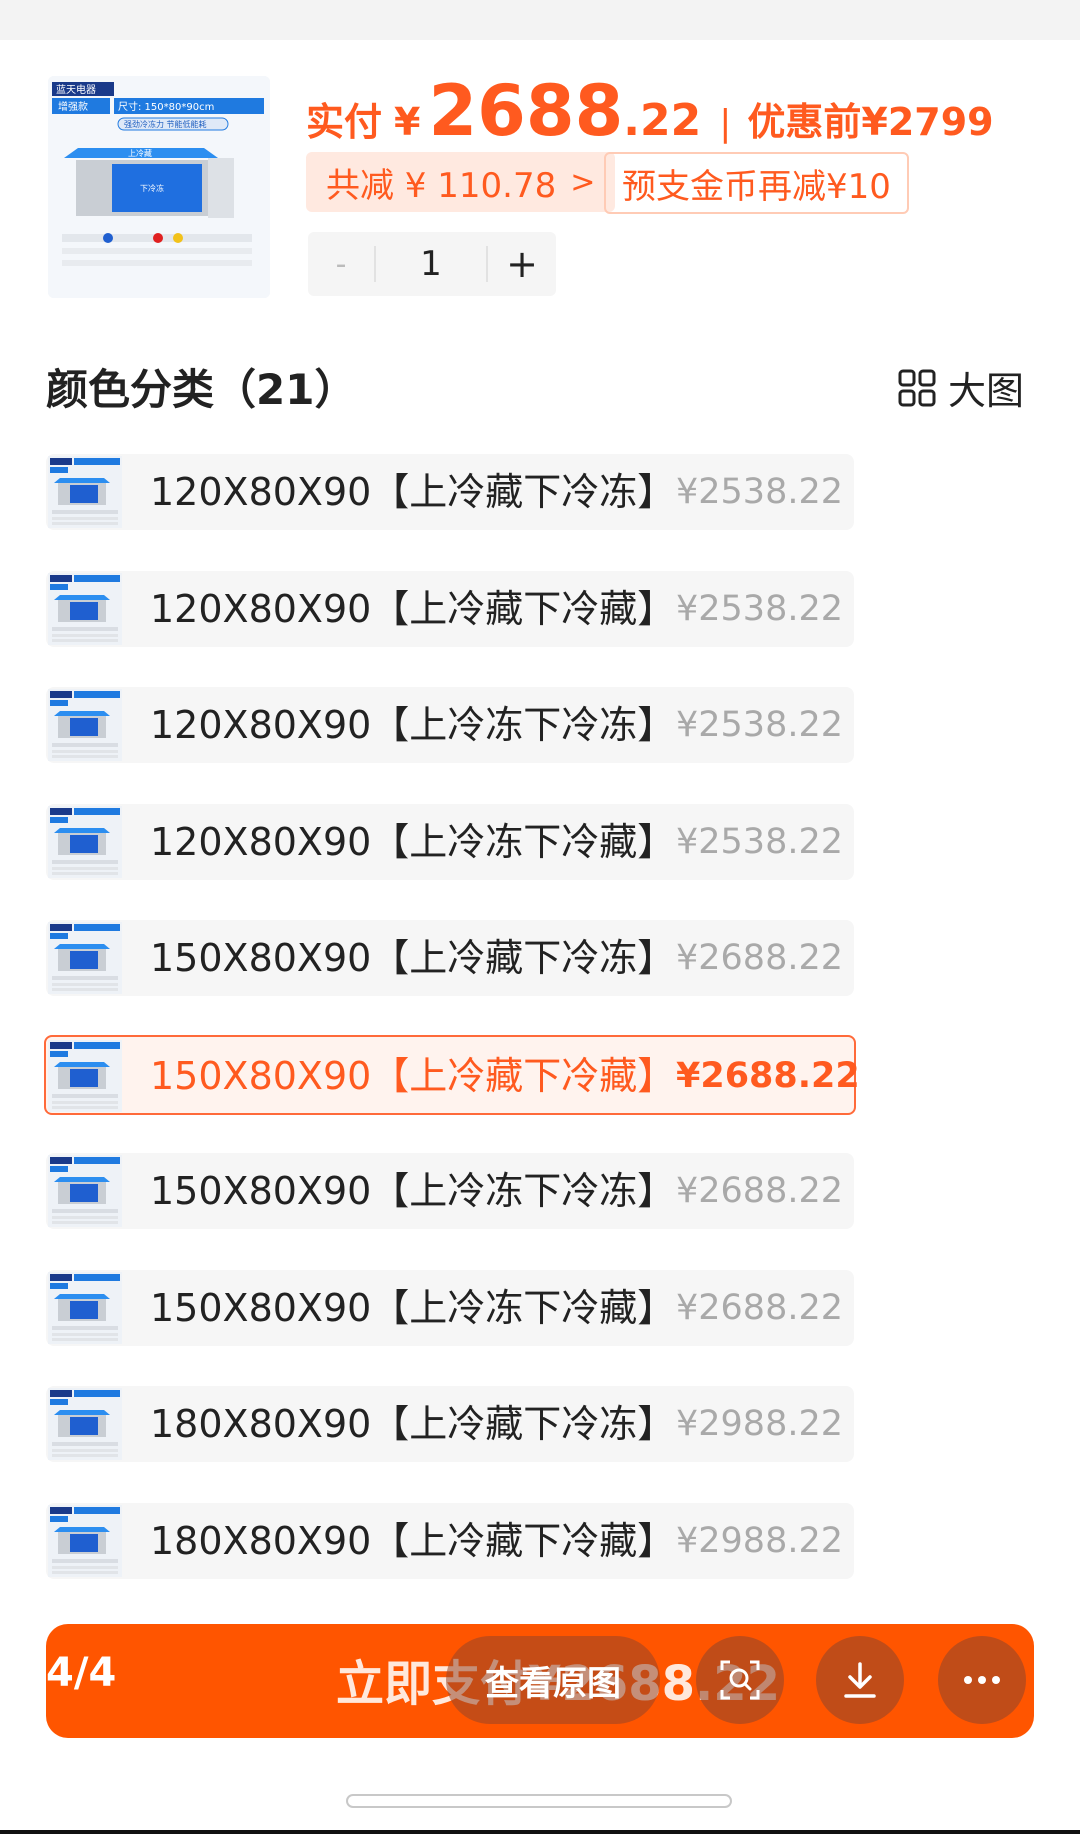 The width and height of the screenshot is (1080, 1834). I want to click on quantity-stepper: - 1 +, so click(432, 264).